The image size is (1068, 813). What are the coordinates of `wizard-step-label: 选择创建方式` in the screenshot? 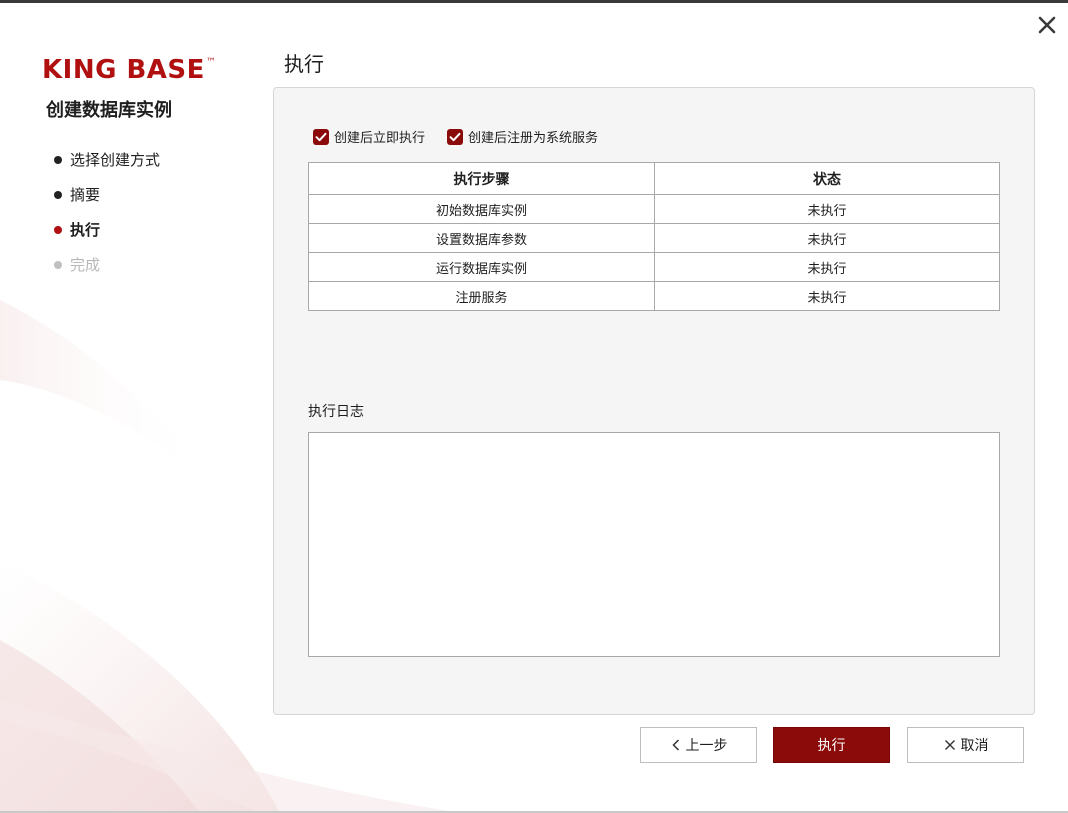 It's located at (115, 160).